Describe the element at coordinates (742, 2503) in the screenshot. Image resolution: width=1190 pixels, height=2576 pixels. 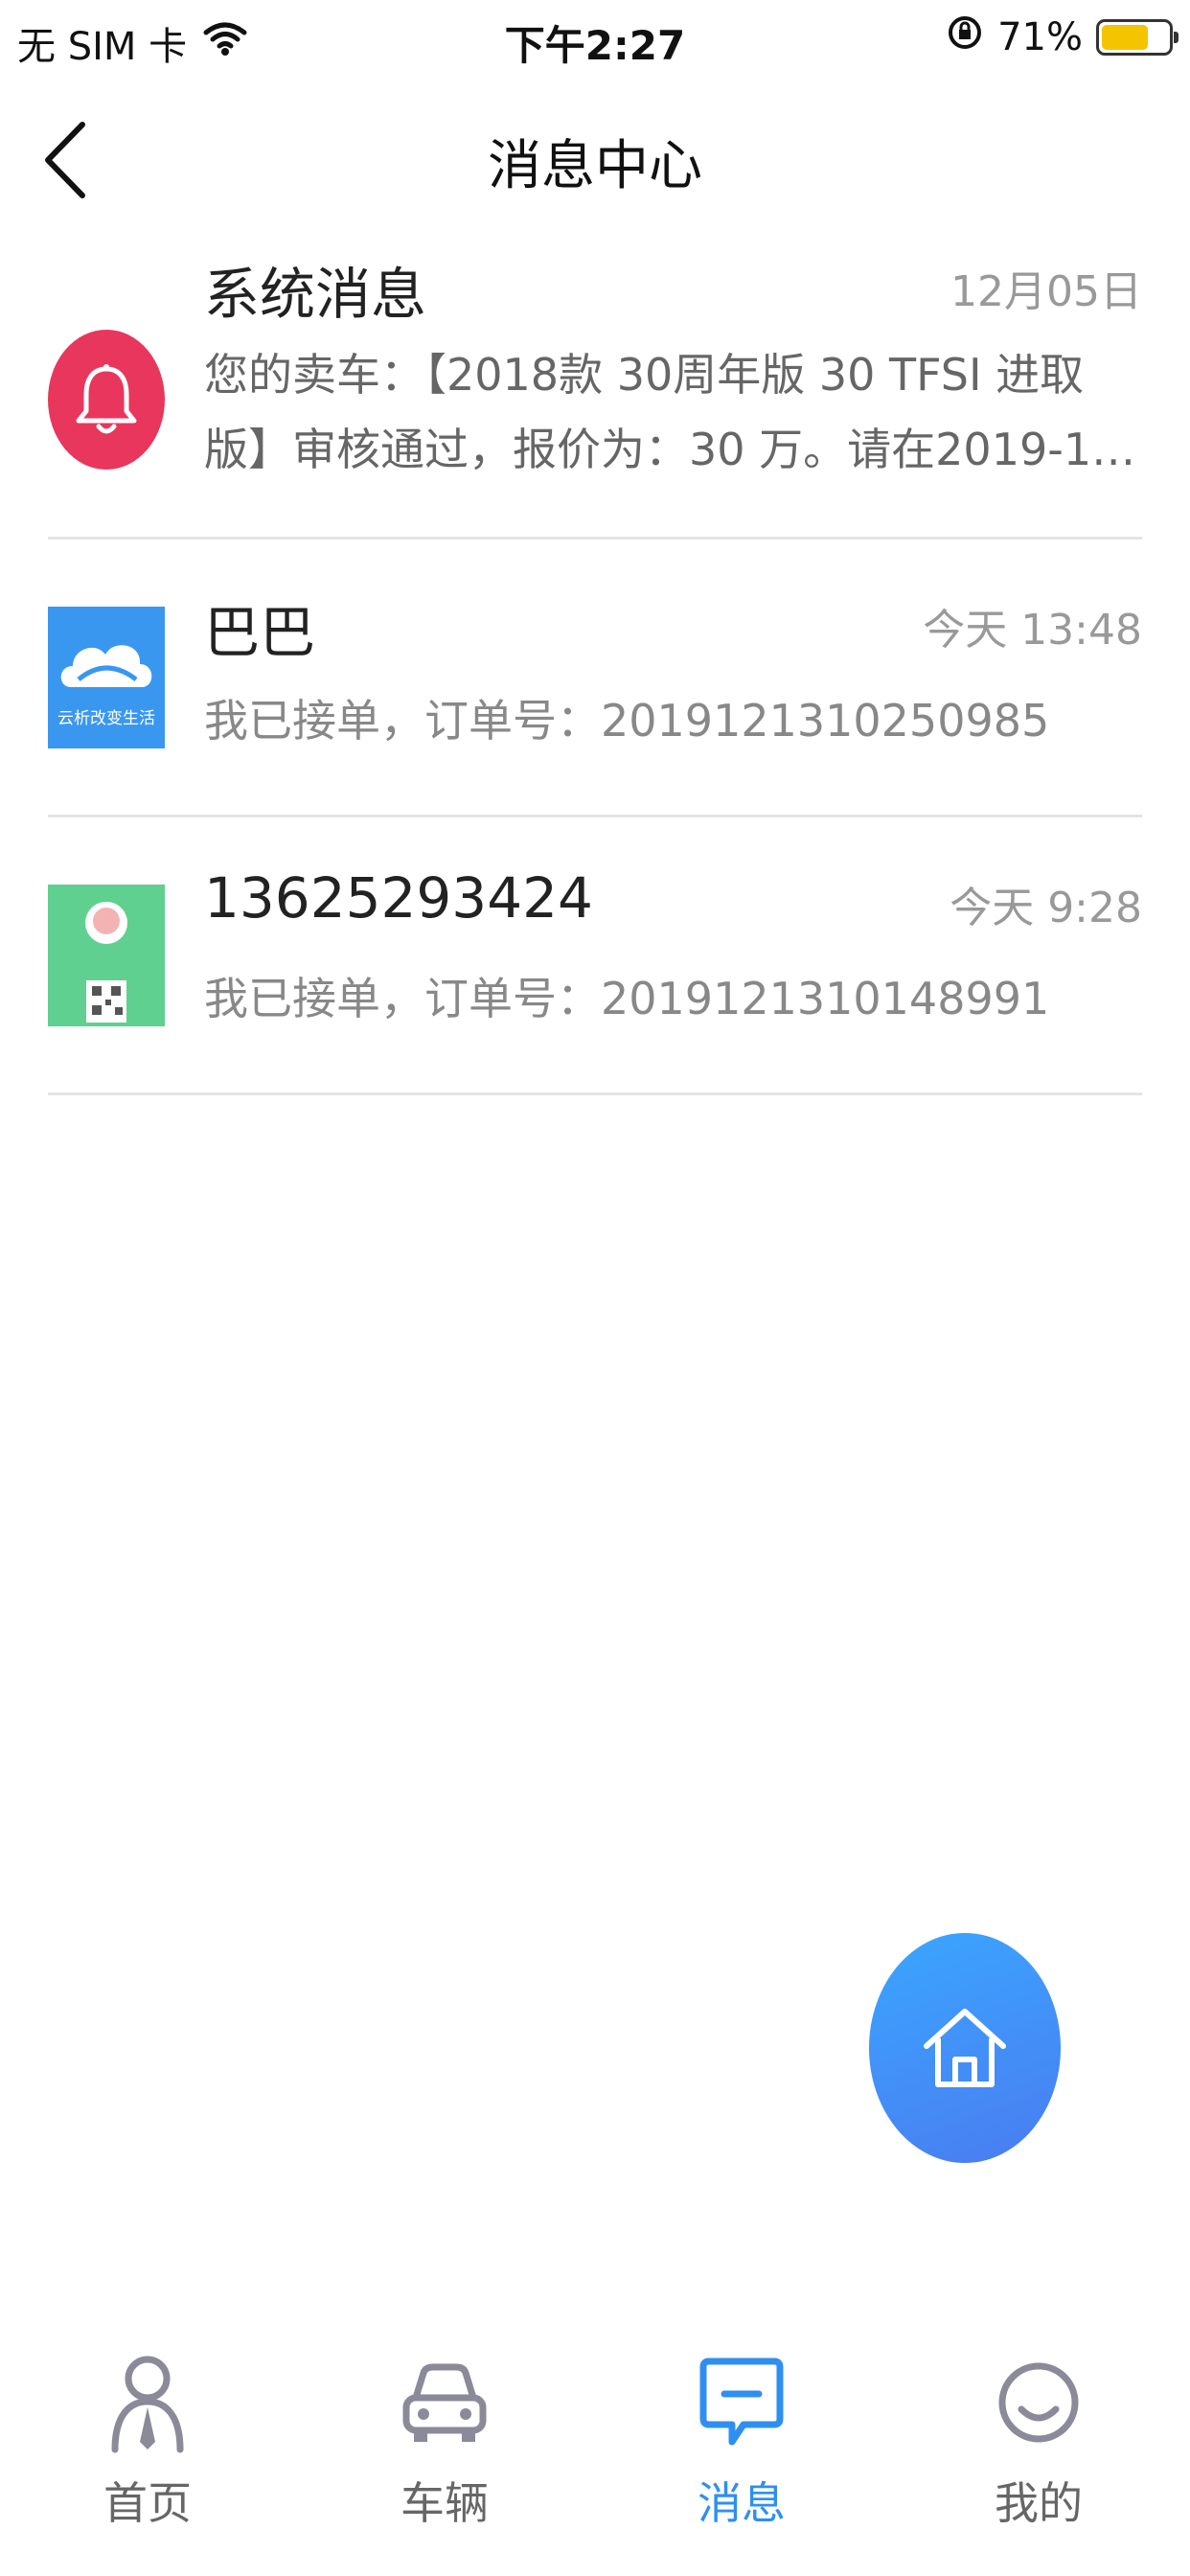
I see `tab-label: 消息` at that location.